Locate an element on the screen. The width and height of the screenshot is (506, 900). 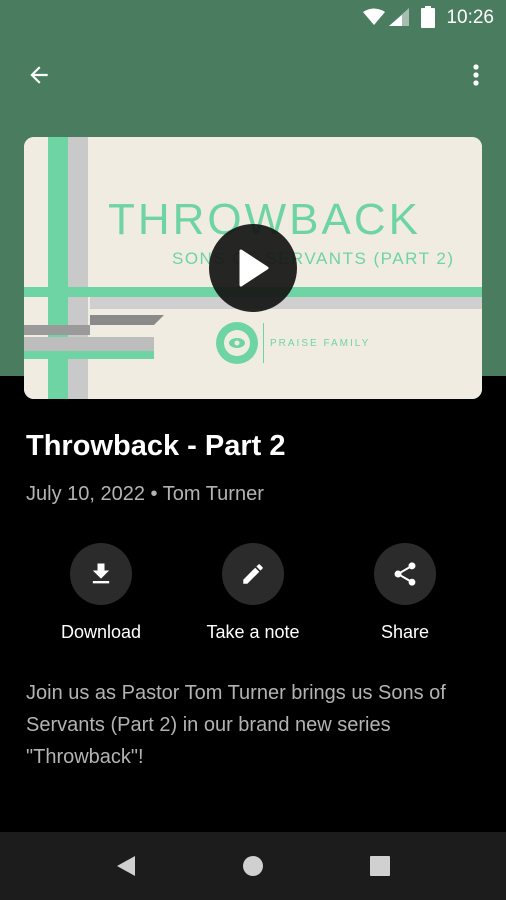
wifi-icon is located at coordinates (374, 16).